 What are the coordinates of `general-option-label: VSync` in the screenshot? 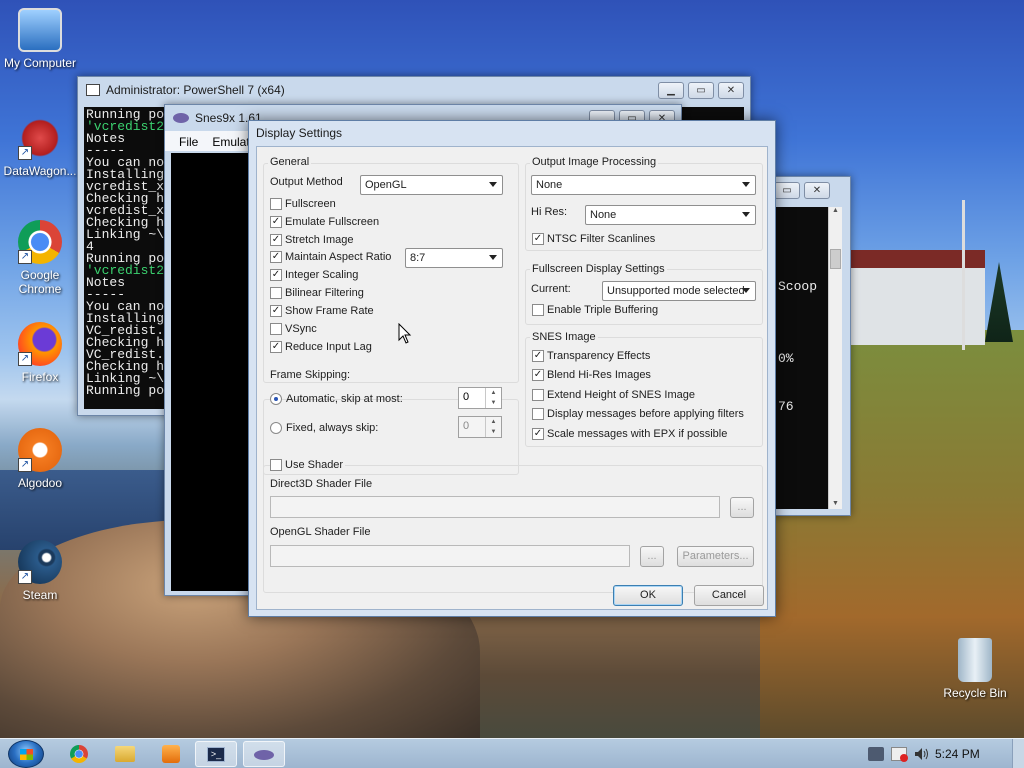 It's located at (301, 329).